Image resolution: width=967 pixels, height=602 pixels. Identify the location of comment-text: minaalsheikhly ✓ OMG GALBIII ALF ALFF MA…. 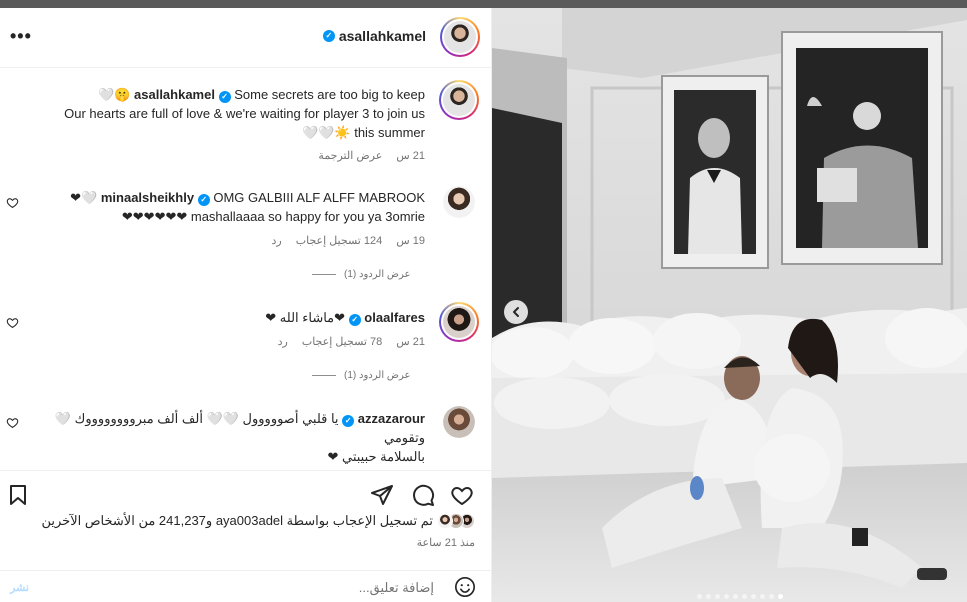
(225, 207).